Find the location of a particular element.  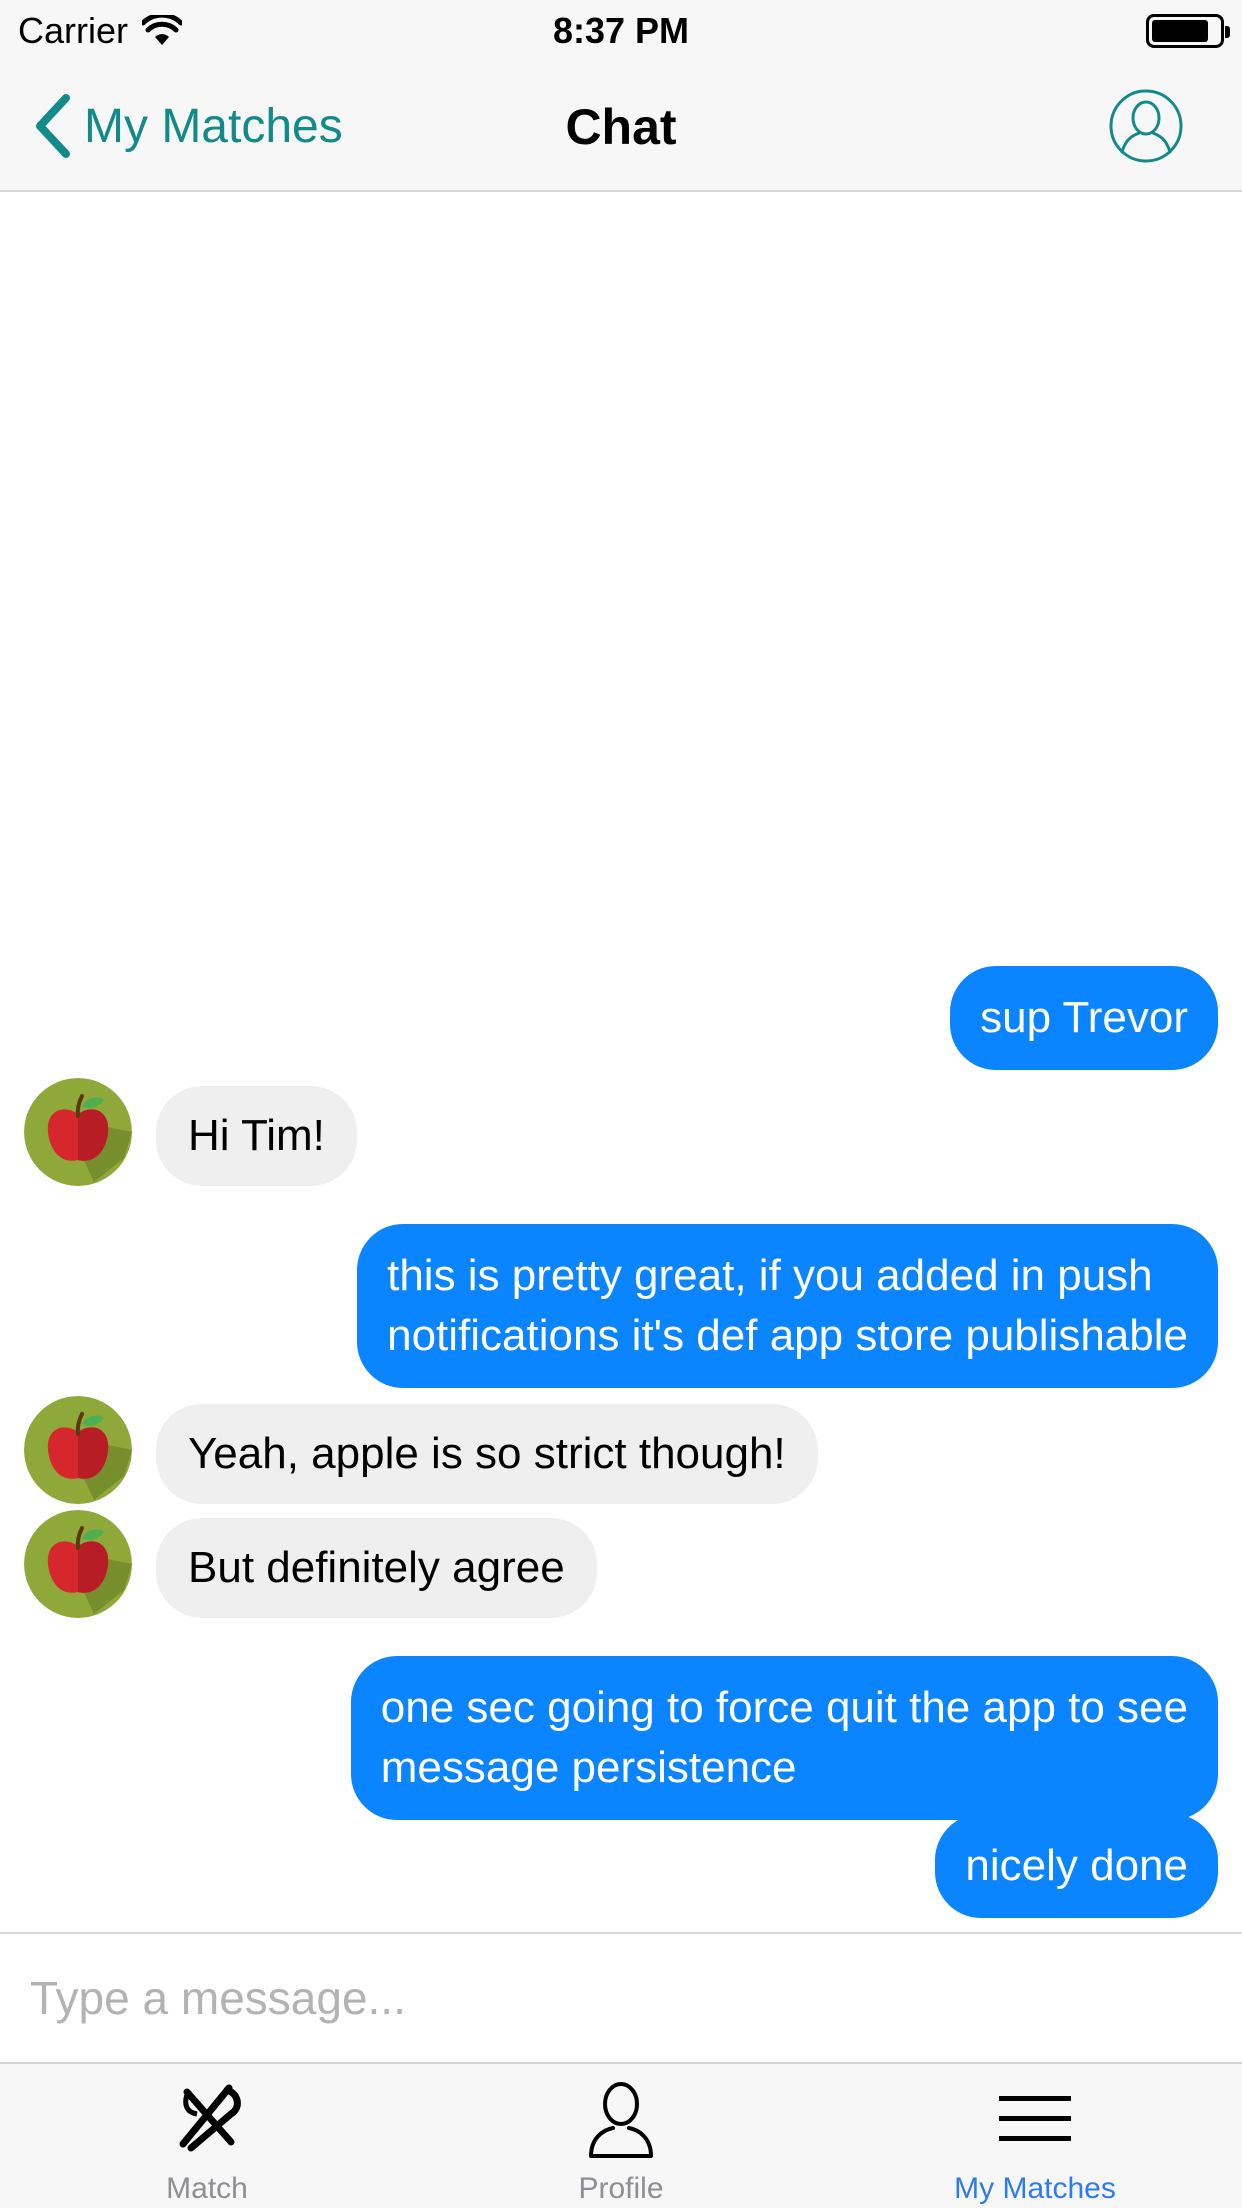

status-time: 8:37 PM is located at coordinates (621, 30).